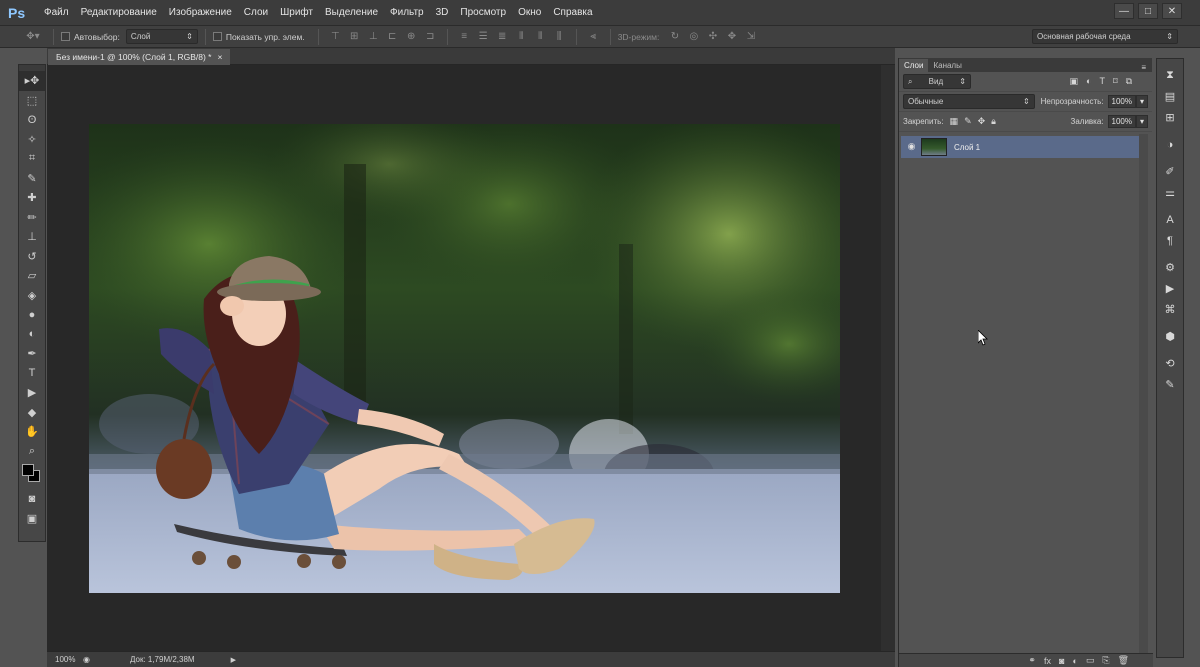 This screenshot has height=667, width=1200. What do you see at coordinates (967, 147) in the screenshot?
I see `layer-name: Слой 1` at bounding box center [967, 147].